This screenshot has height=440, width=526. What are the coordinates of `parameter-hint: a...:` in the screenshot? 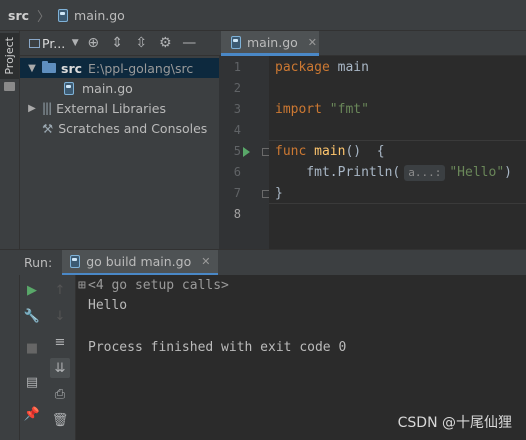 It's located at (425, 173).